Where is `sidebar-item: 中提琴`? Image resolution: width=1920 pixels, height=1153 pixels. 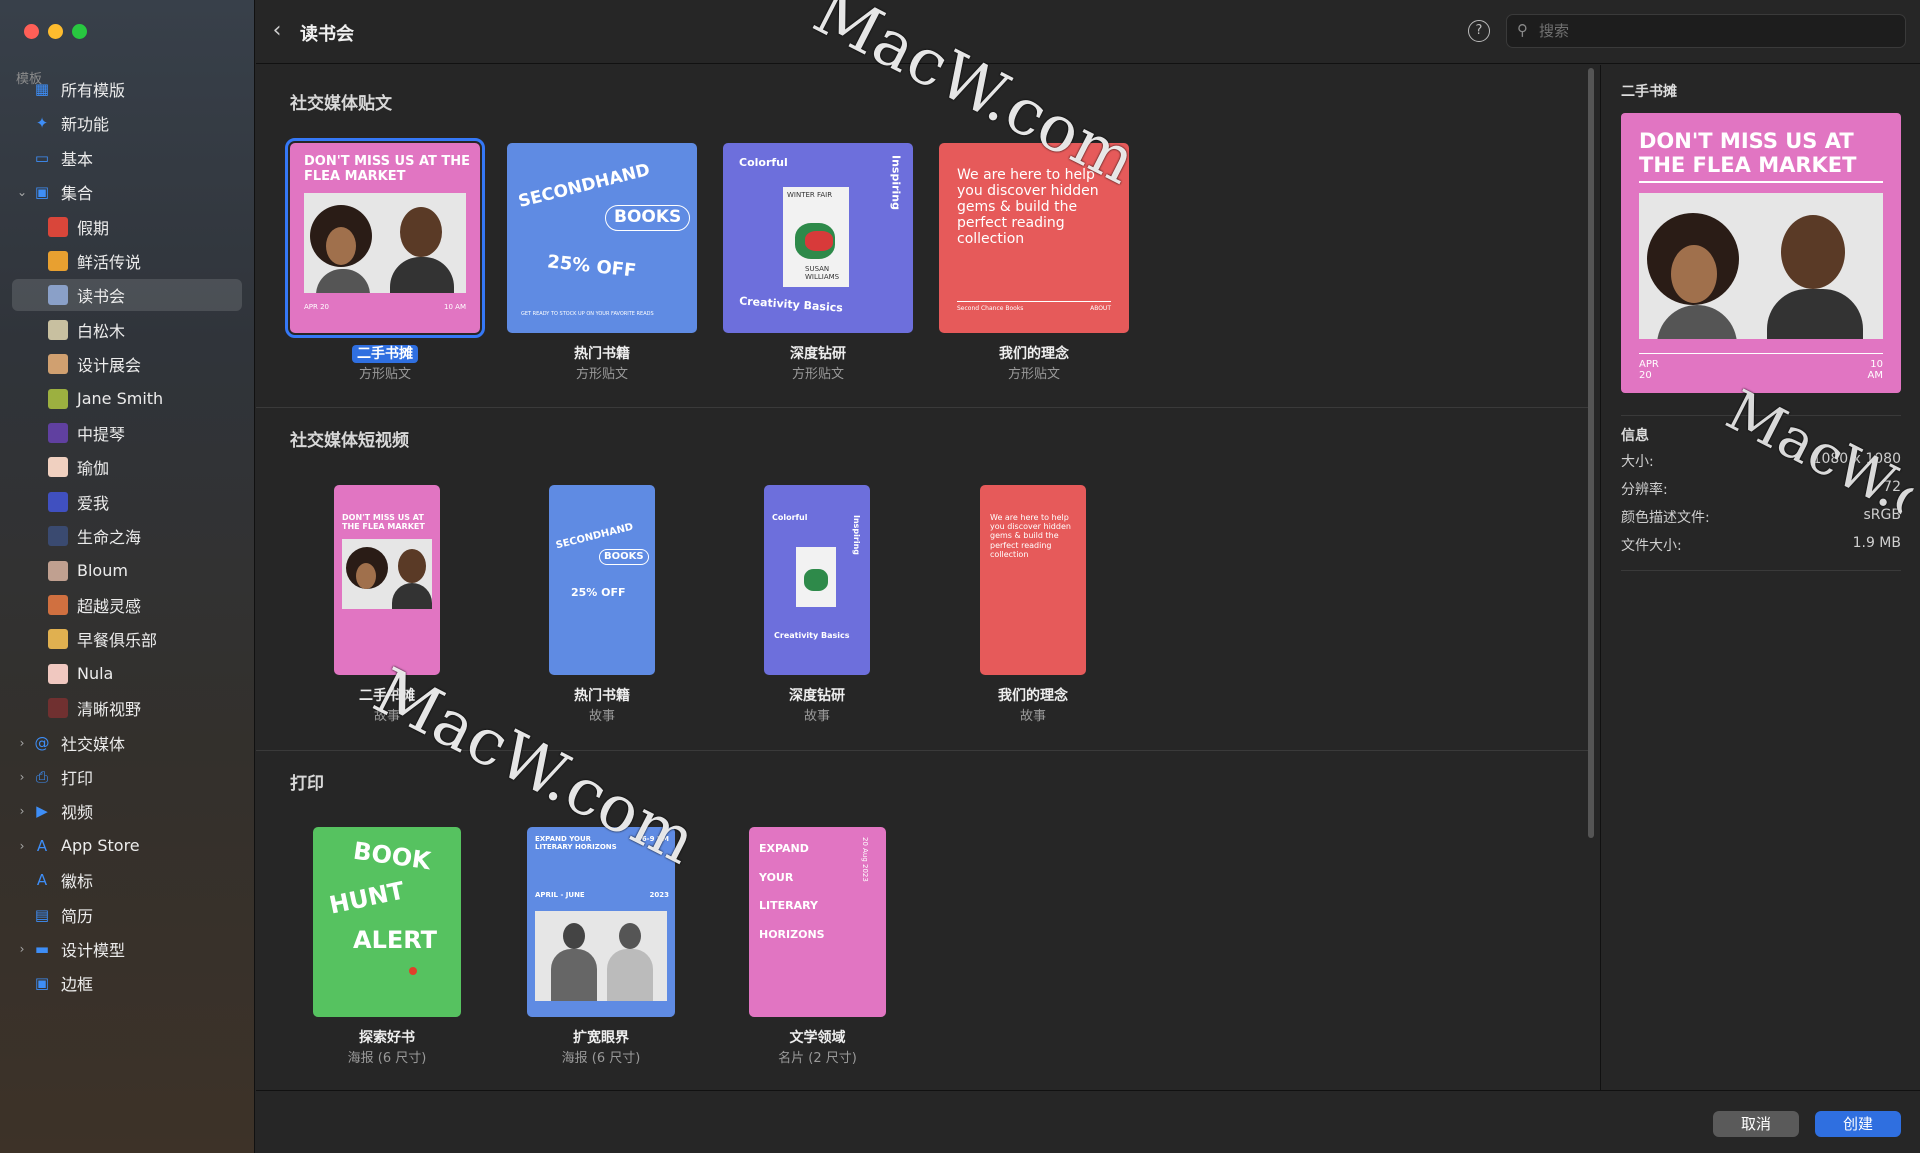
sidebar-item: 中提琴 is located at coordinates (127, 433).